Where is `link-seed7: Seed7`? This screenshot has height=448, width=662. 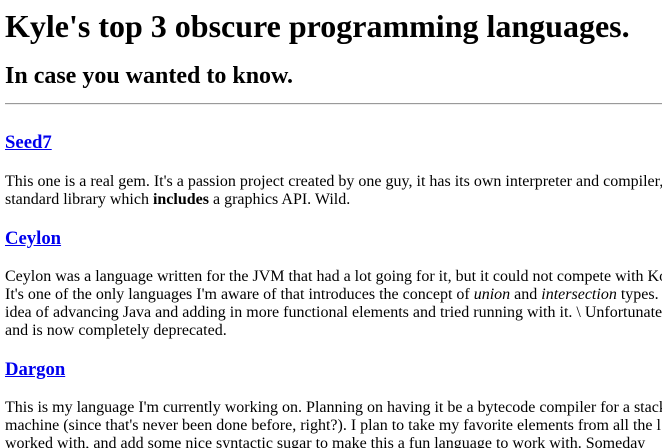 link-seed7: Seed7 is located at coordinates (28, 142).